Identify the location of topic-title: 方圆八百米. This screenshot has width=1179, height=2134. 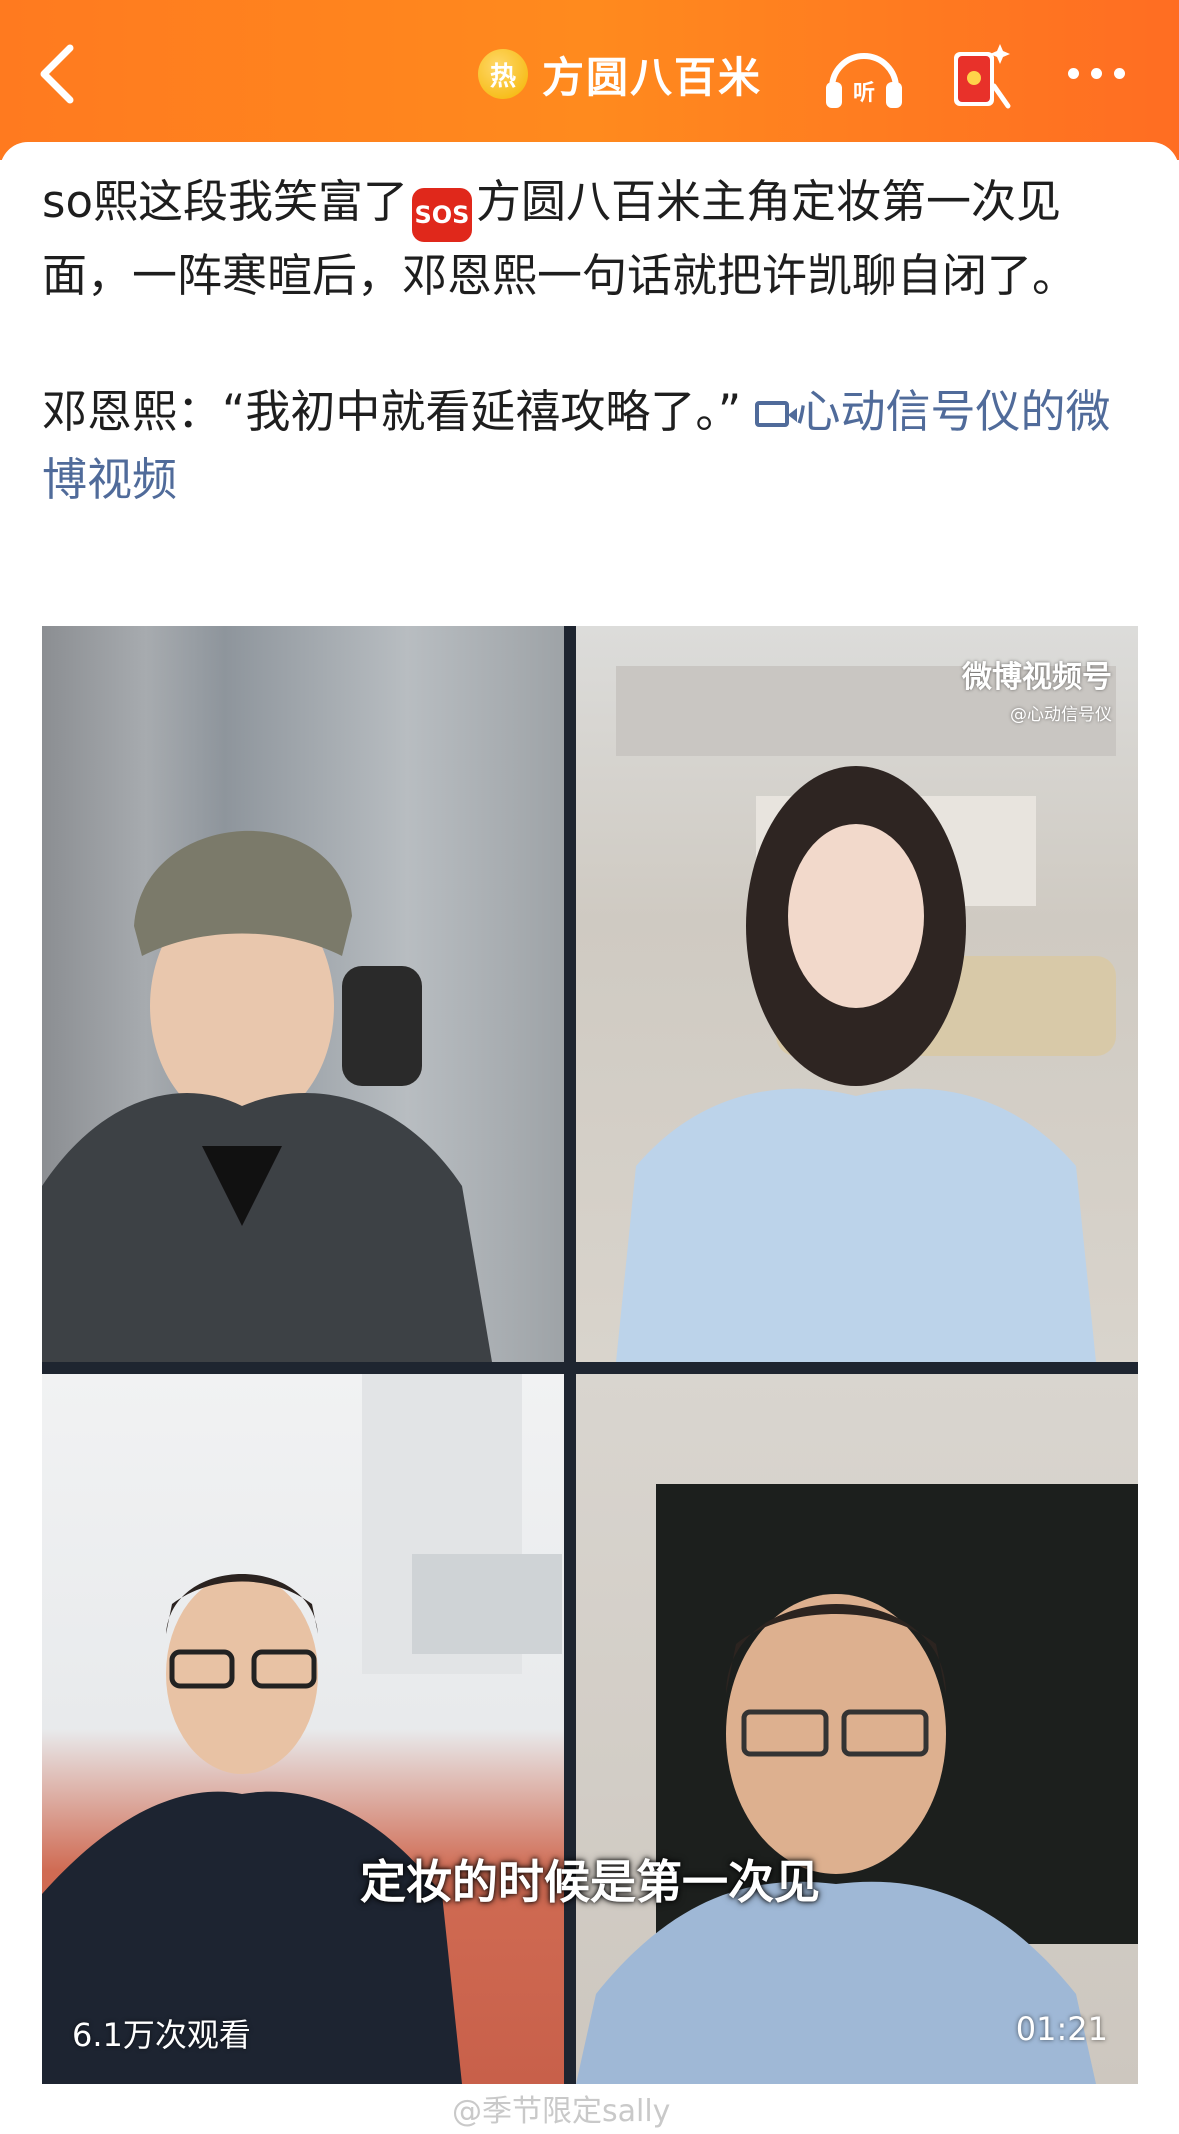
(652, 77).